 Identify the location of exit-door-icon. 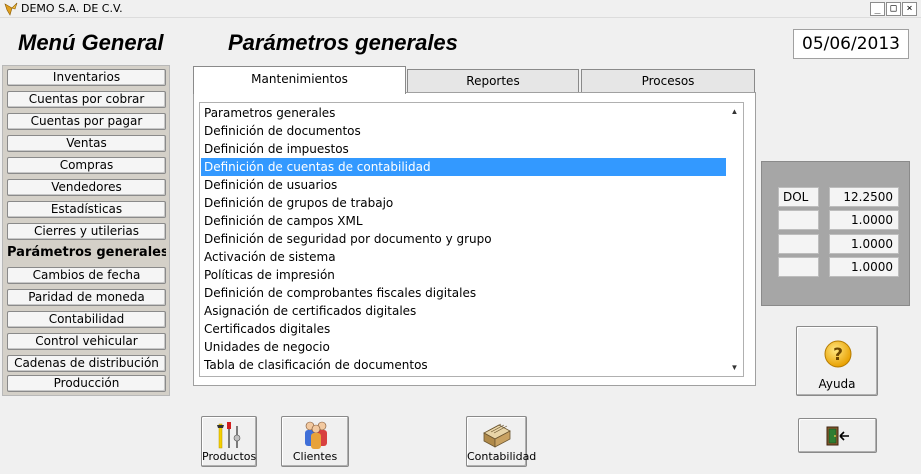
(837, 436).